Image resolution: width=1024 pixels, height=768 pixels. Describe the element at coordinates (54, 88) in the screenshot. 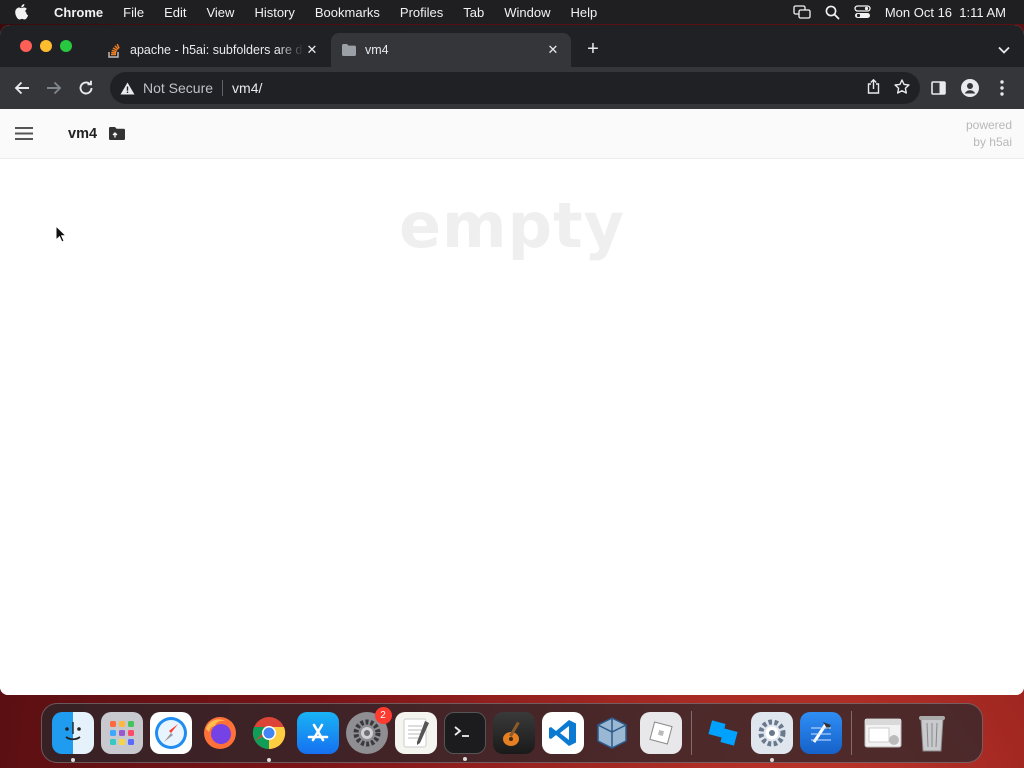

I see `forward-button` at that location.